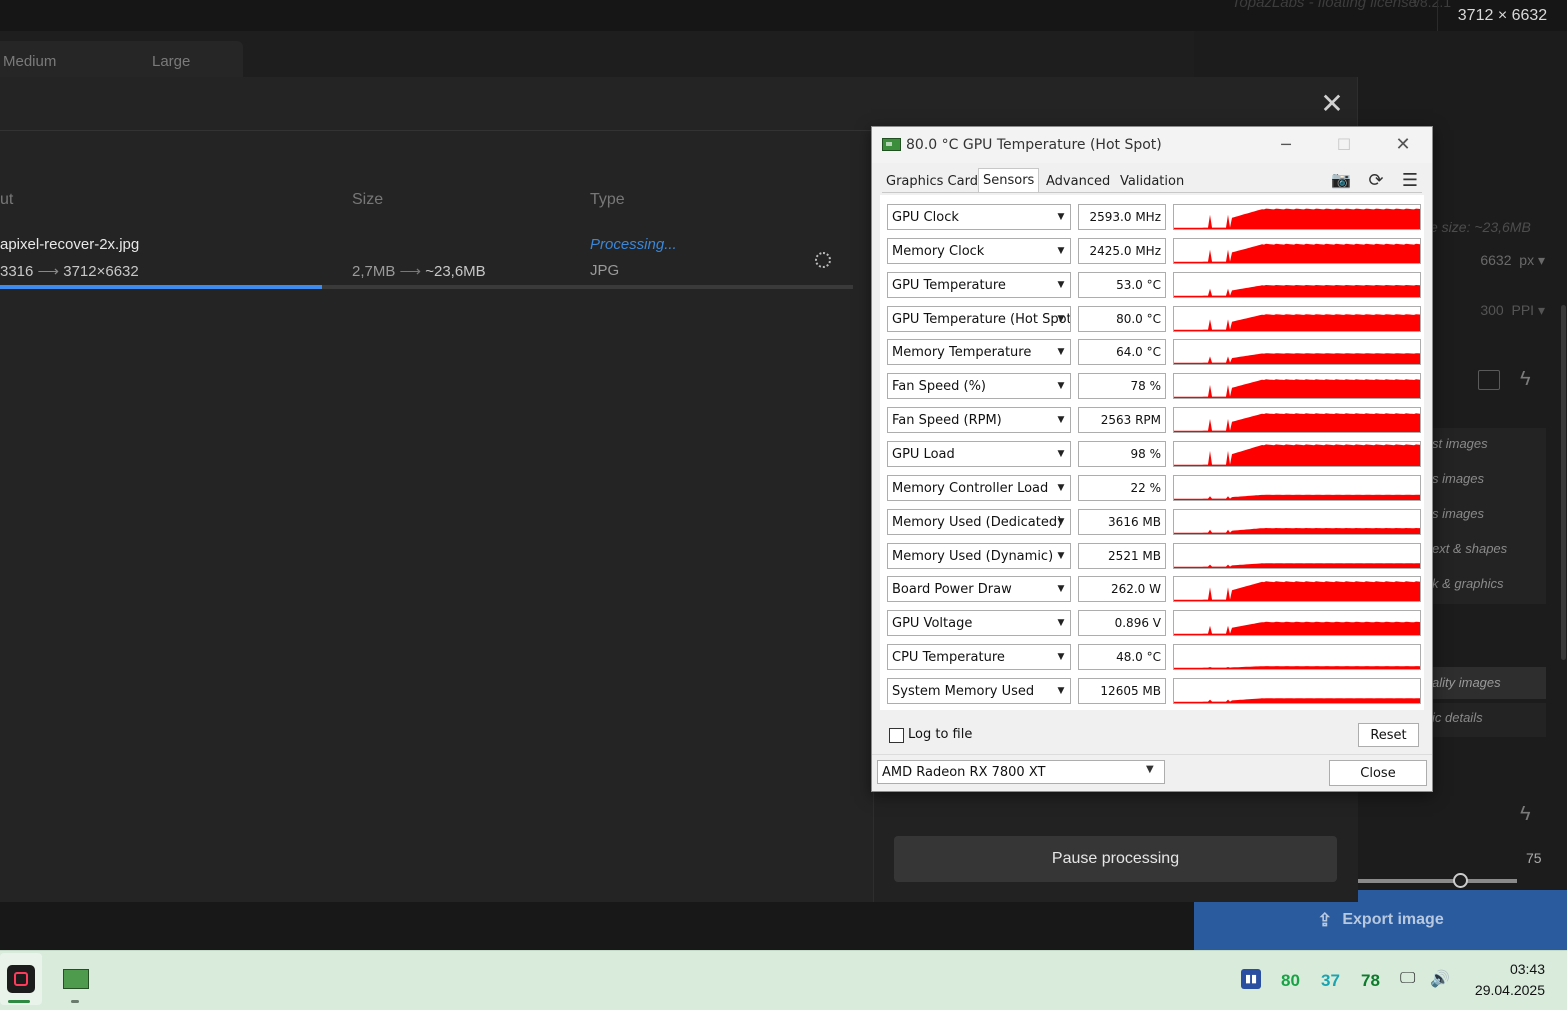 The height and width of the screenshot is (1010, 1567). Describe the element at coordinates (979, 556) in the screenshot. I see `sensor-name-dropdown: Memory Used (Dynamic)` at that location.